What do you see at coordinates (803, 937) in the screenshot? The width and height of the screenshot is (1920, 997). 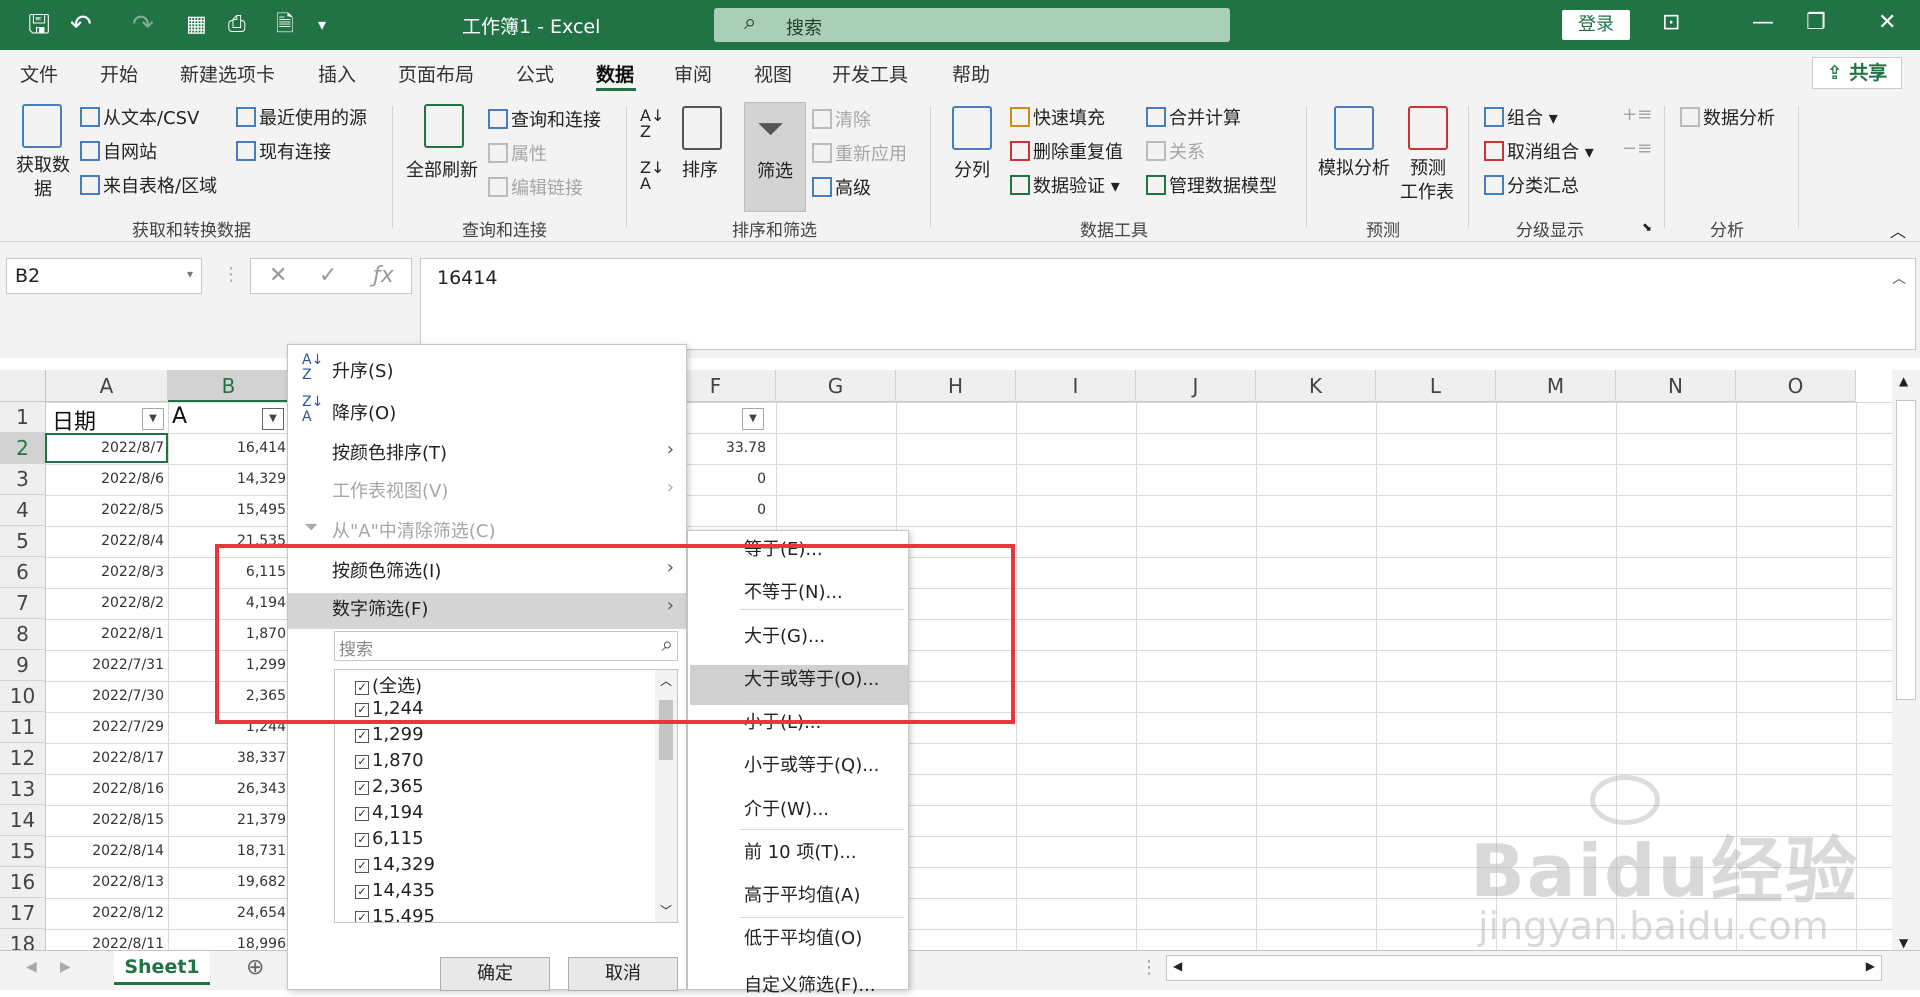 I see `submenu-item: 低于平均值(O)` at bounding box center [803, 937].